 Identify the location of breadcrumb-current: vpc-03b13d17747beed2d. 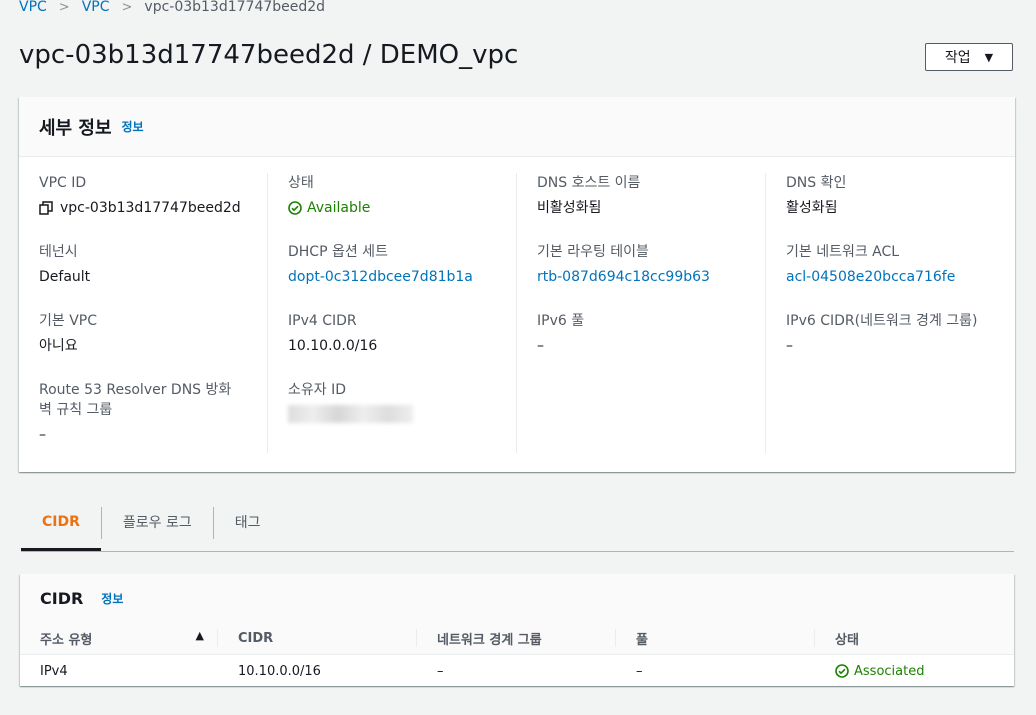
(235, 7).